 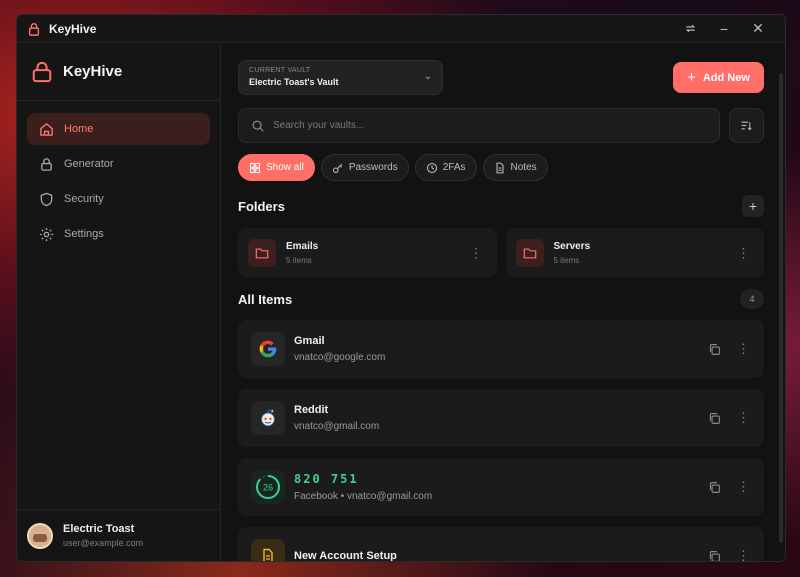 What do you see at coordinates (118, 234) in the screenshot?
I see `sidebar-item-settings: Settings` at bounding box center [118, 234].